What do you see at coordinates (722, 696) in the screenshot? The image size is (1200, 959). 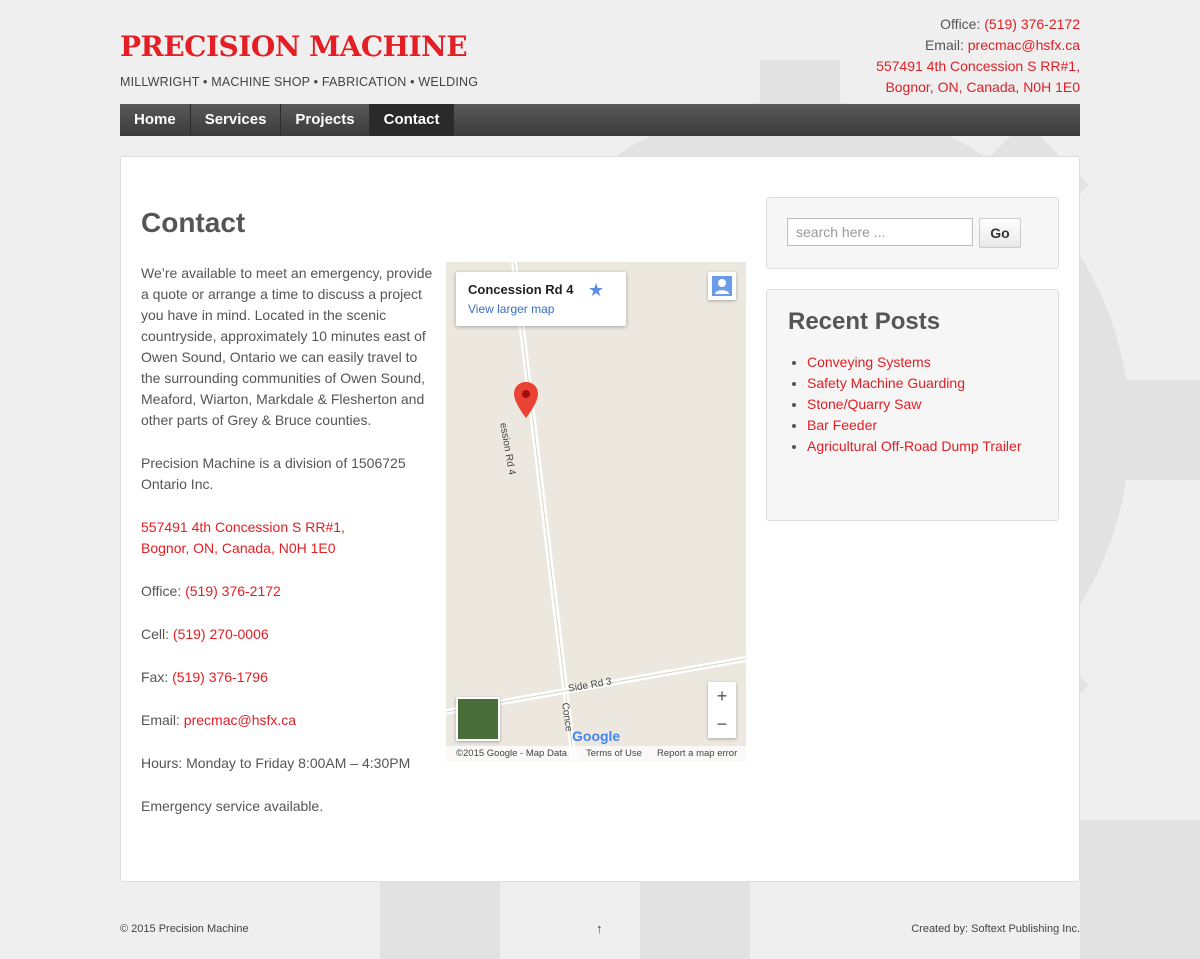 I see `zoom-in-button: +` at bounding box center [722, 696].